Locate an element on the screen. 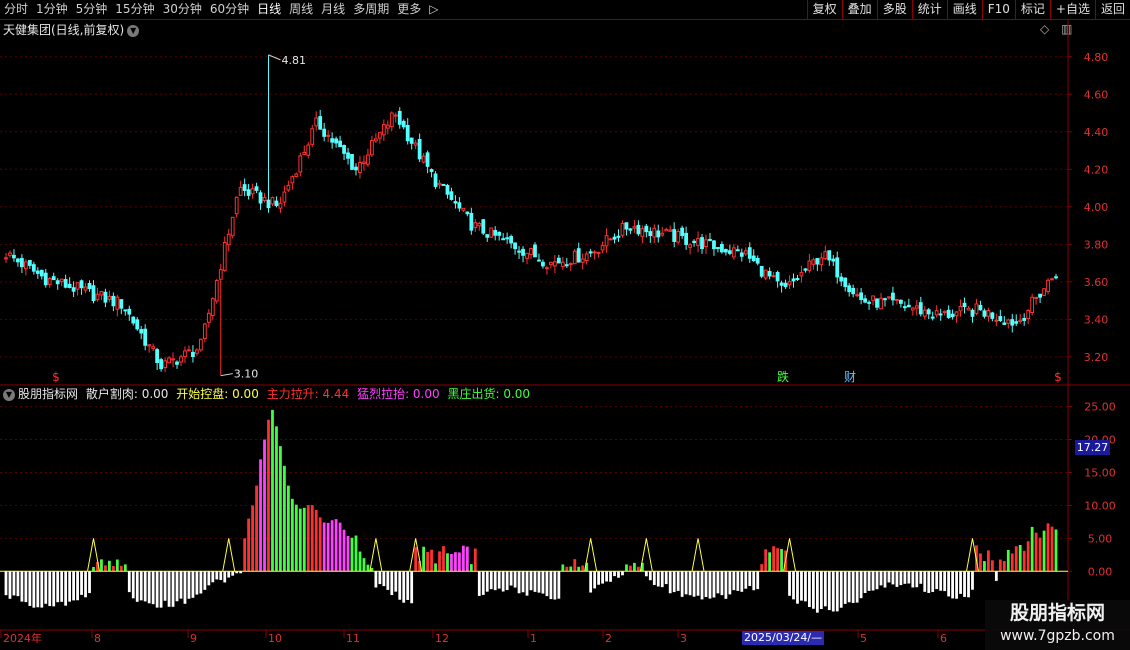 Image resolution: width=1130 pixels, height=650 pixels. price-tick-label: 4.80 is located at coordinates (1096, 57).